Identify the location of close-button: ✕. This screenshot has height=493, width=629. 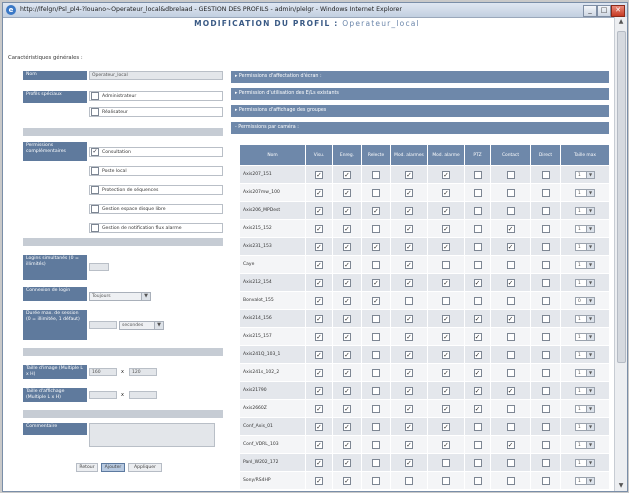
(618, 11).